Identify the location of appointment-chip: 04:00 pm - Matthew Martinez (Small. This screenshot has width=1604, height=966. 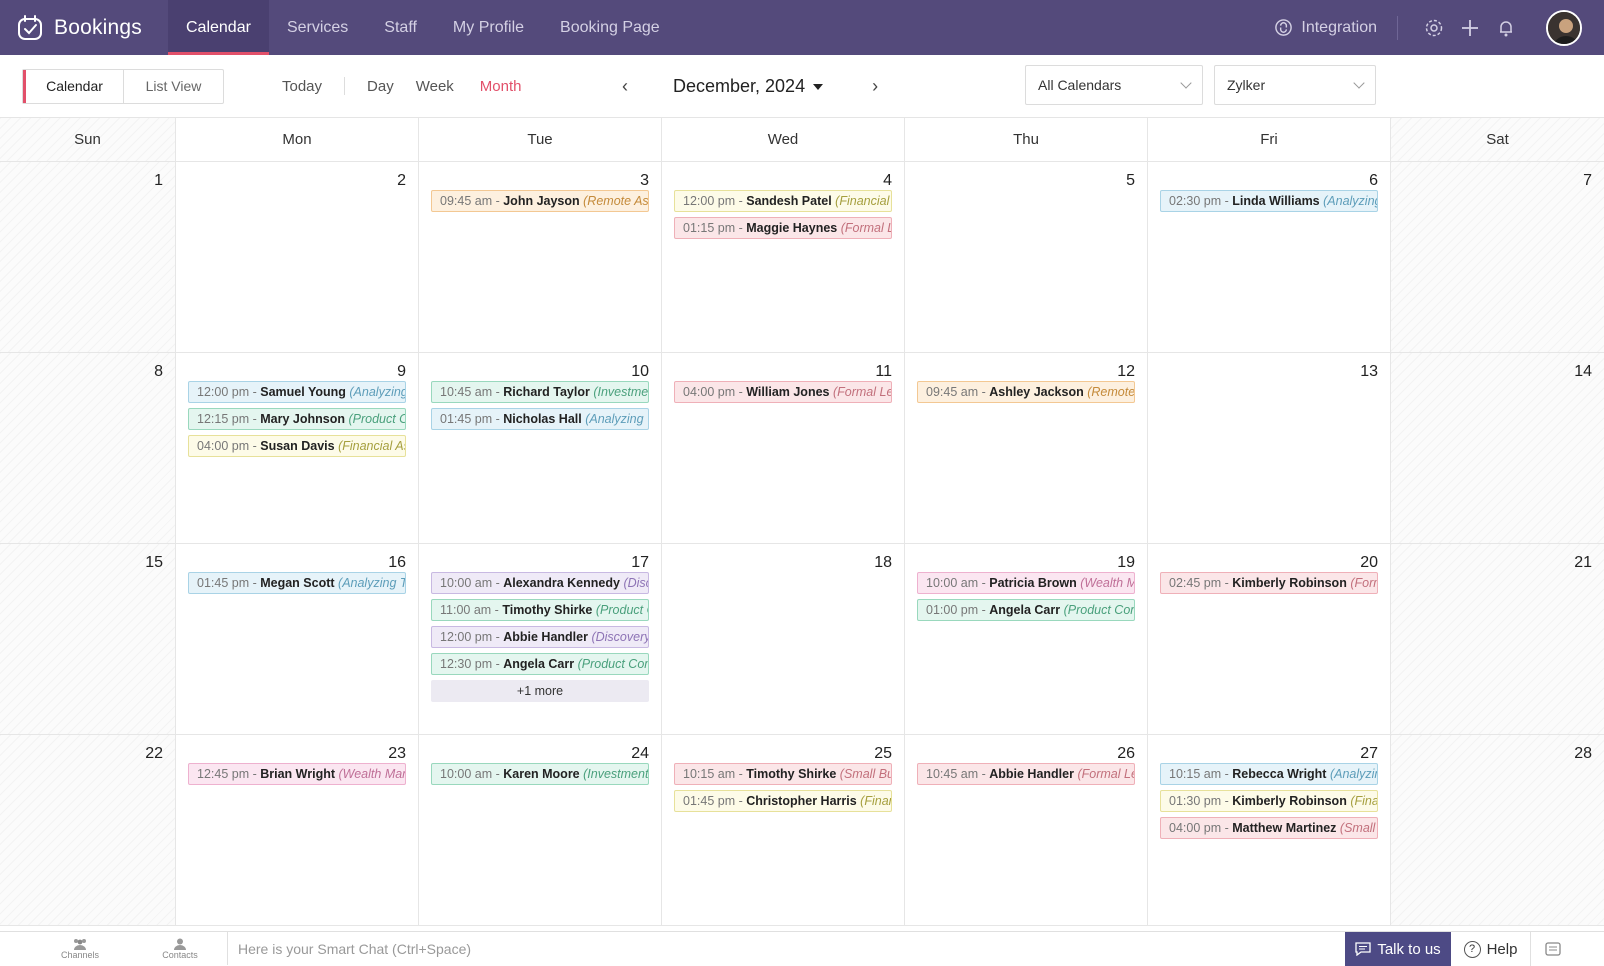
(1269, 828).